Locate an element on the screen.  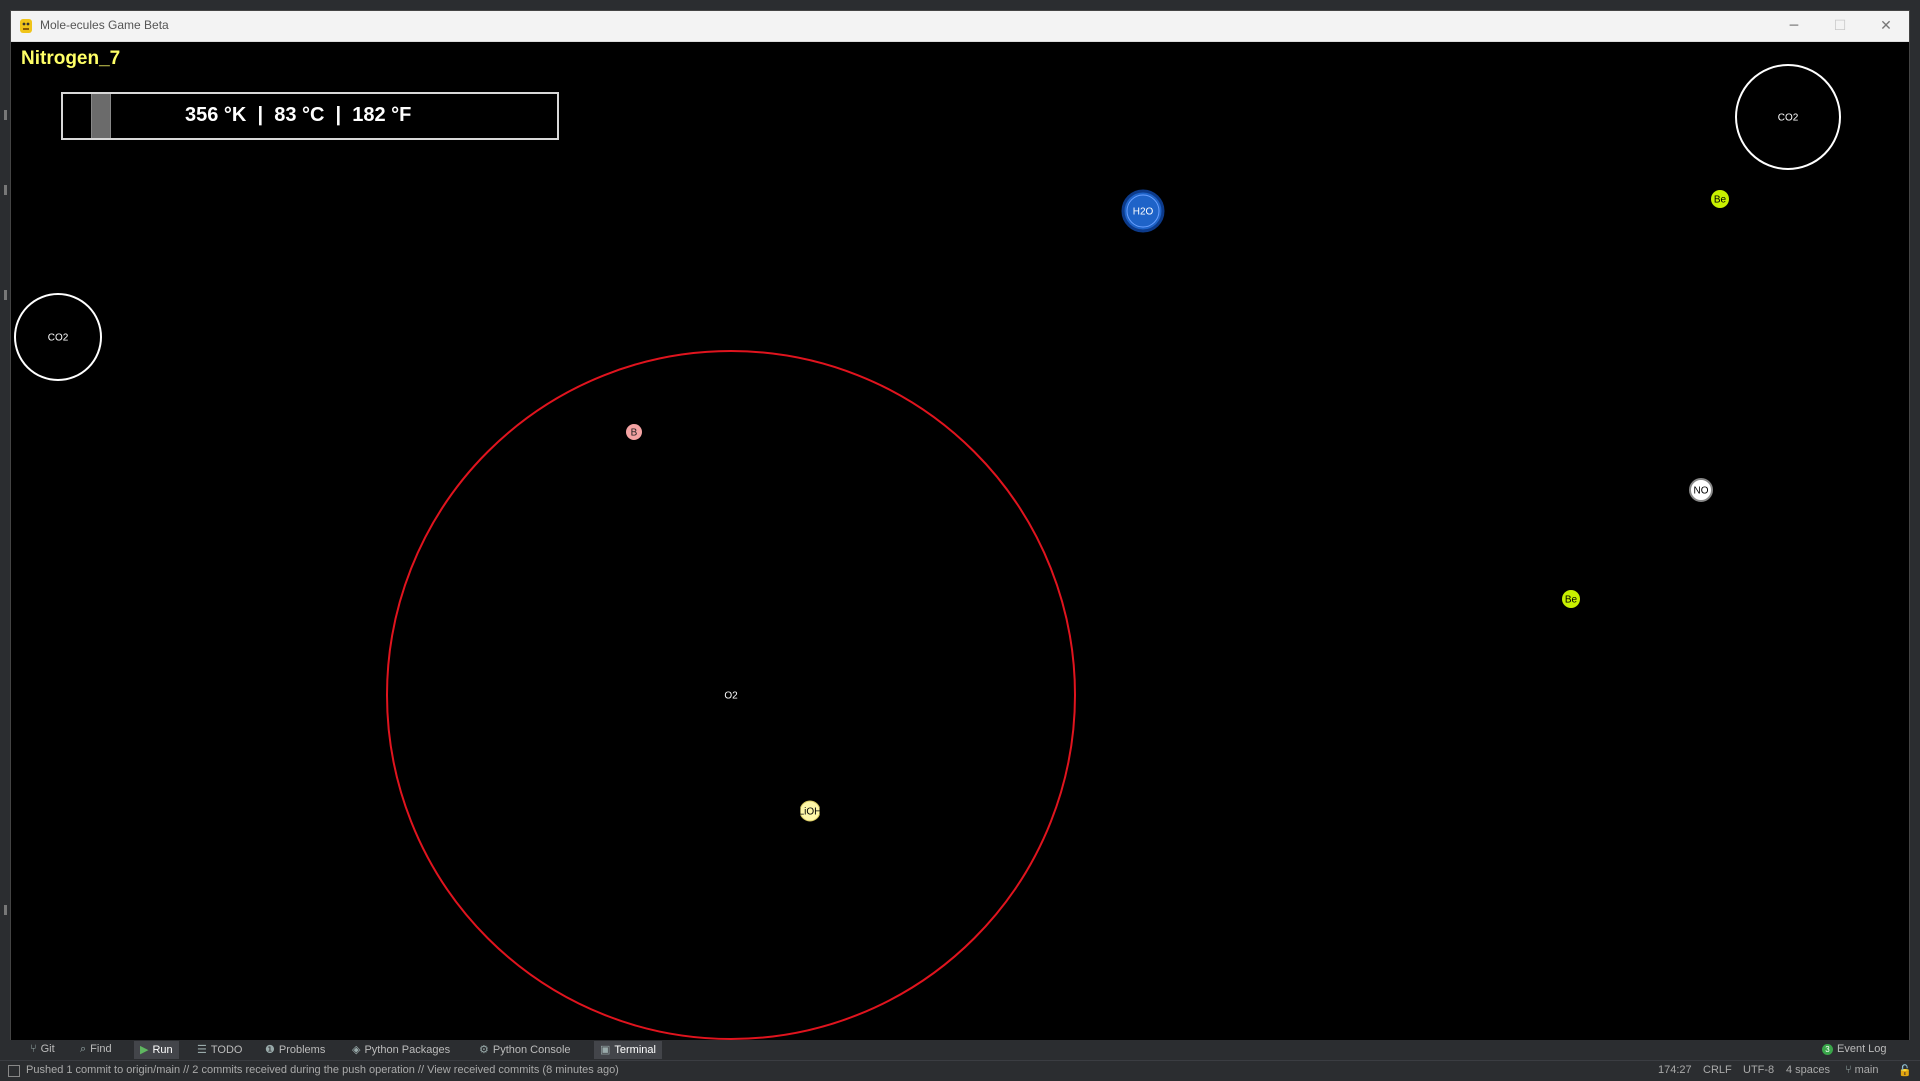
indent-setting: 4 spaces is located at coordinates (1808, 1070).